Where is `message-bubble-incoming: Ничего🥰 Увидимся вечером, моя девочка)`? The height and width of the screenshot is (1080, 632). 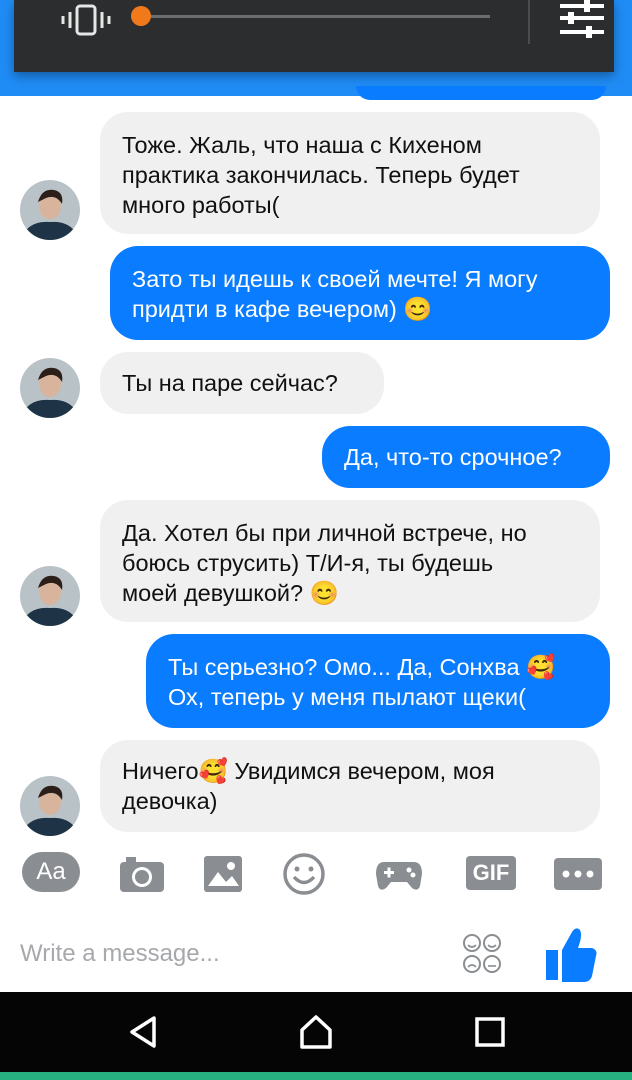 message-bubble-incoming: Ничего🥰 Увидимся вечером, моя девочка) is located at coordinates (350, 786).